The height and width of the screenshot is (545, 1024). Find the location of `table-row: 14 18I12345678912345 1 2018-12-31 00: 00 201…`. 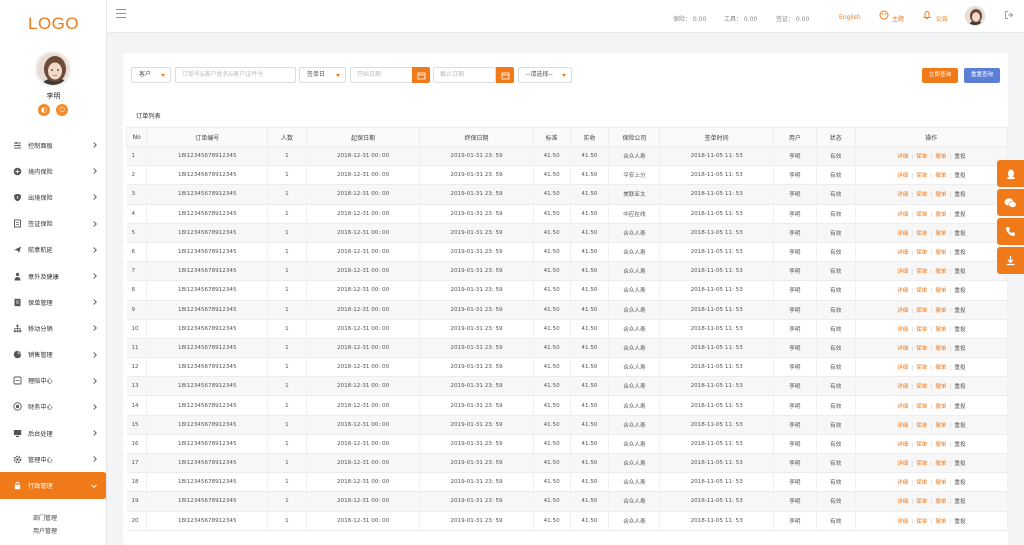

table-row: 14 18I12345678912345 1 2018-12-31 00: 00 201… is located at coordinates (567, 405).